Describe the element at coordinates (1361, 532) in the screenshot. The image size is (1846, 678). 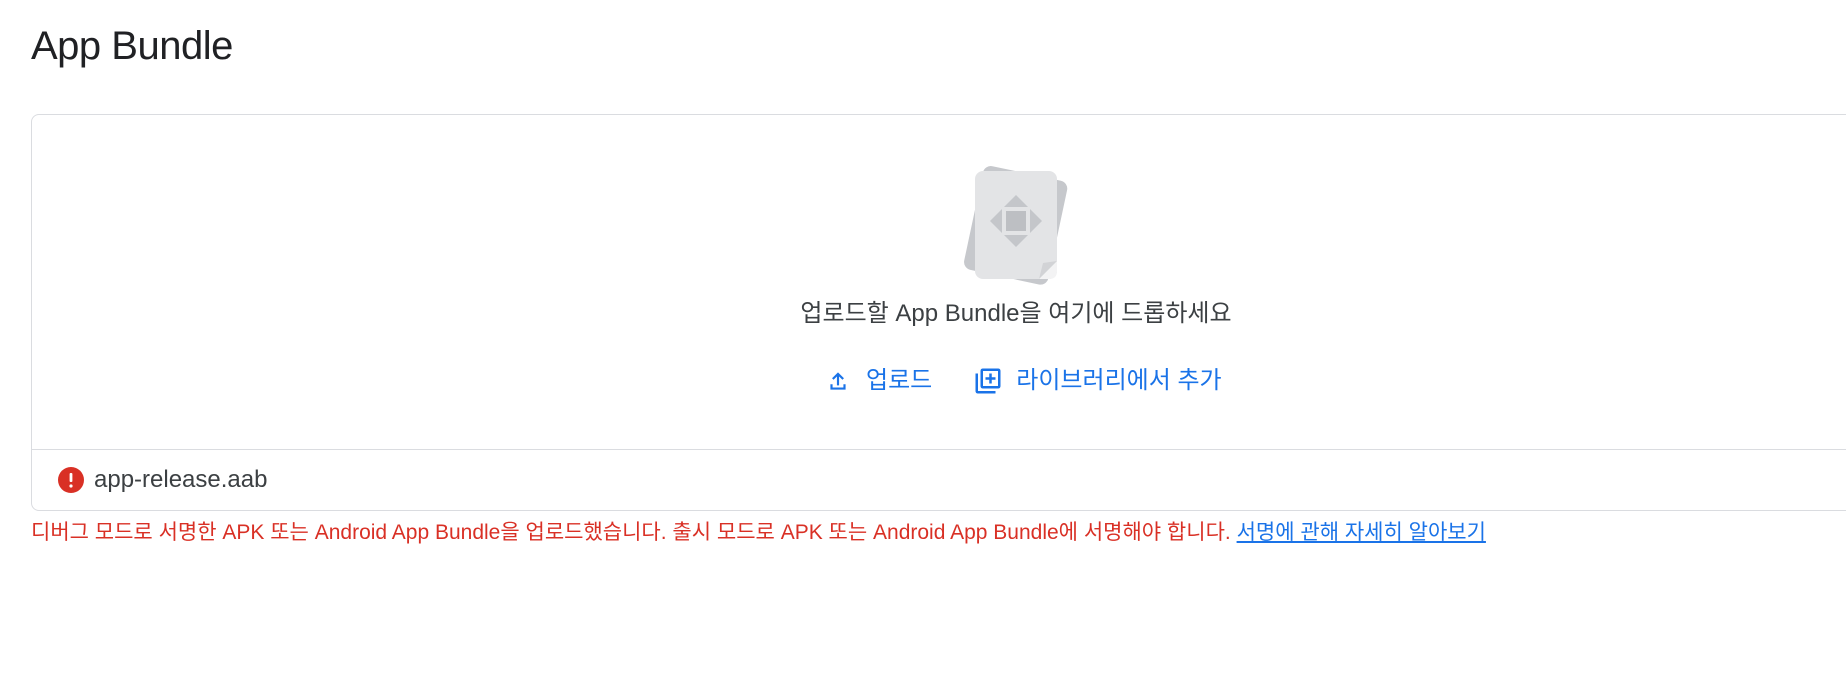
I see `learn-more-link: 서명에 관해 자세히 알아보기` at that location.